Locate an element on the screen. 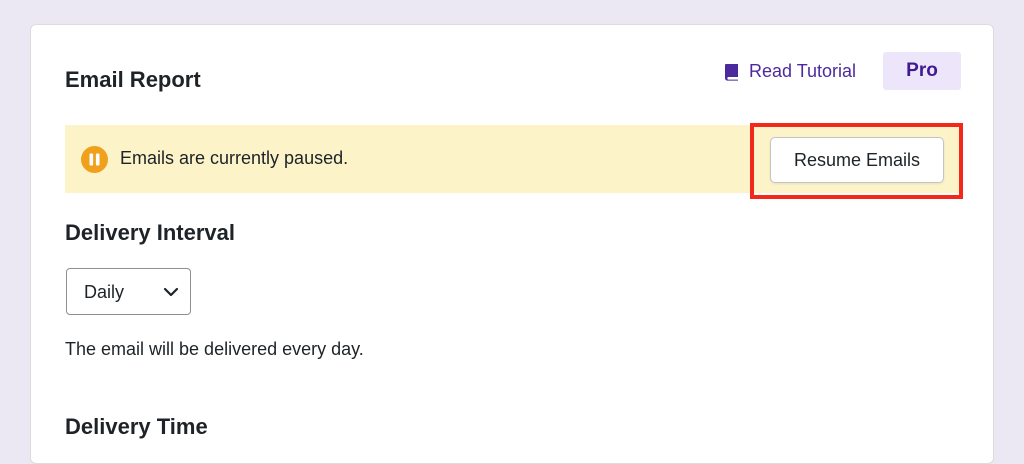 The image size is (1024, 464). notice-message: Emails are currently paused. is located at coordinates (234, 158).